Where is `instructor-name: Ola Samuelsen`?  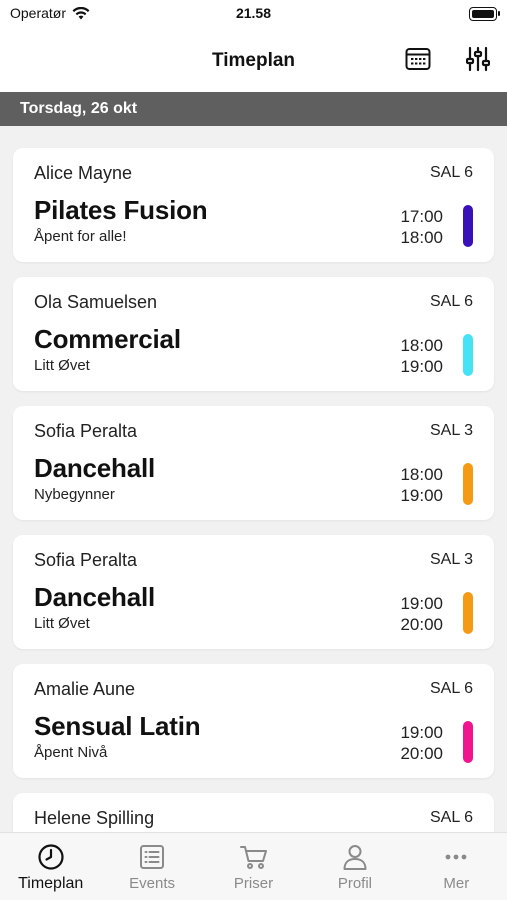 instructor-name: Ola Samuelsen is located at coordinates (96, 302).